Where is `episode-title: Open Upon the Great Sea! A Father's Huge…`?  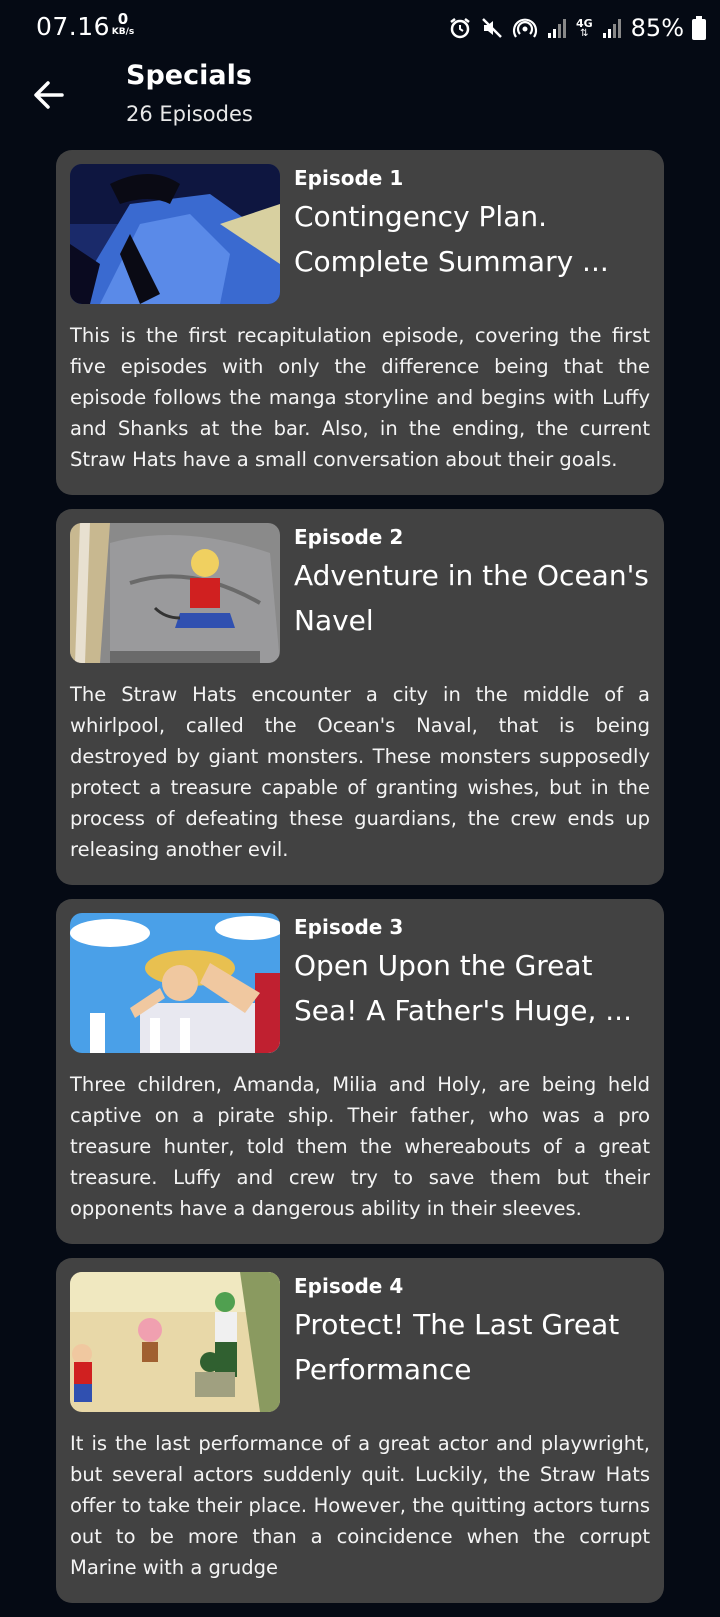
episode-title: Open Upon the Great Sea! A Father's Huge… is located at coordinates (463, 988).